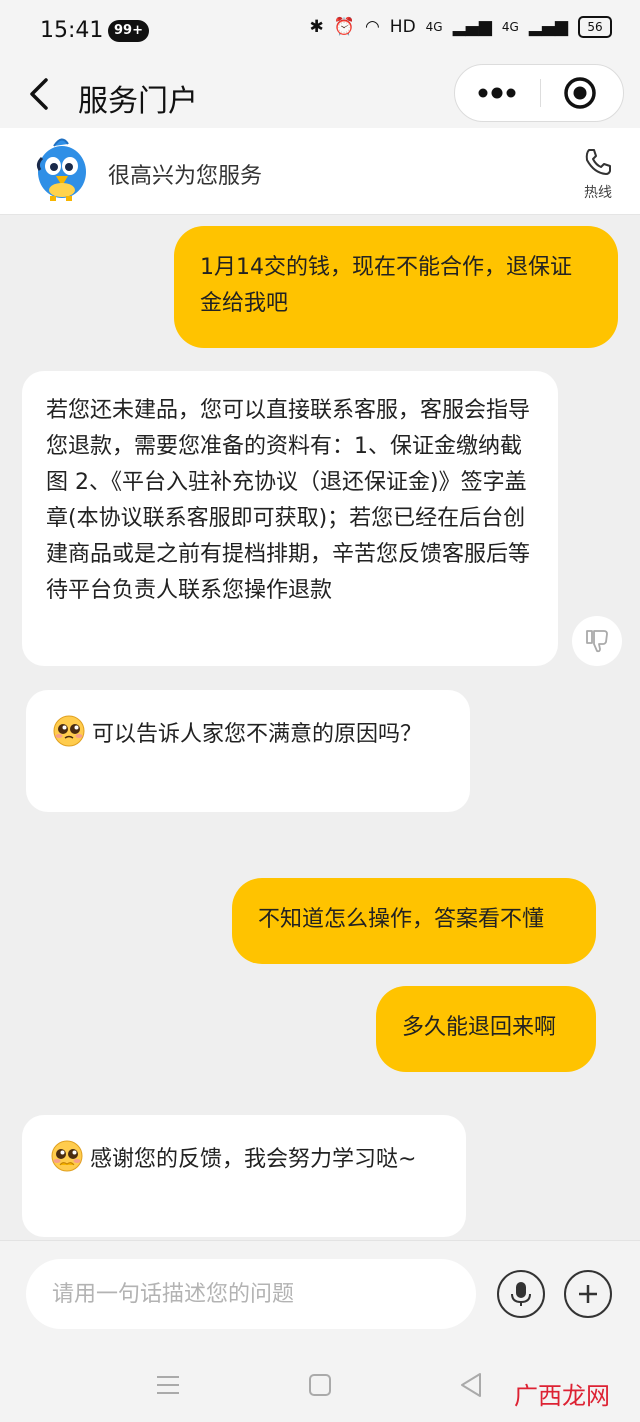 The image size is (640, 1422). I want to click on user-message: 1月14交的钱，现在不能合作，退保证金给我吧, so click(396, 287).